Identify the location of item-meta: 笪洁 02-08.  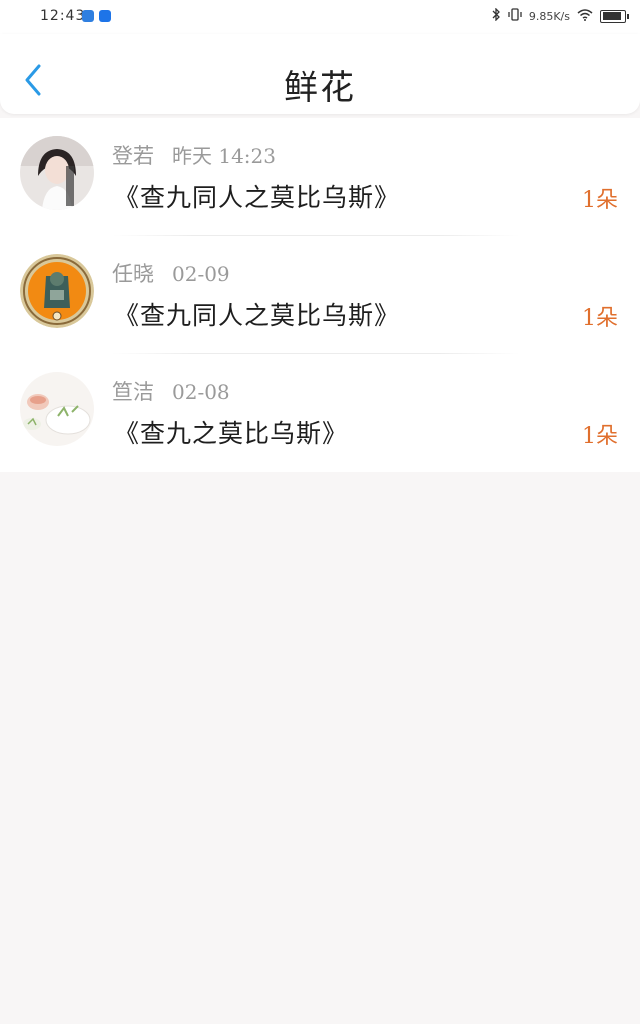
(171, 391).